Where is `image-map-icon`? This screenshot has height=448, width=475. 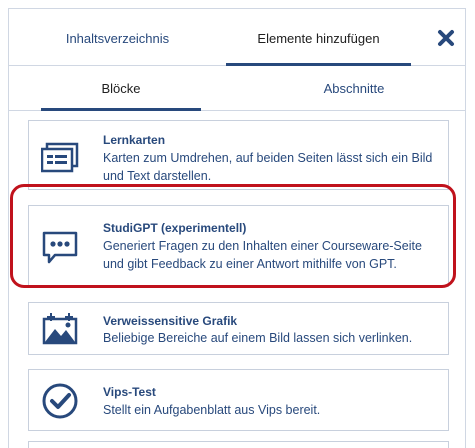 image-map-icon is located at coordinates (60, 329).